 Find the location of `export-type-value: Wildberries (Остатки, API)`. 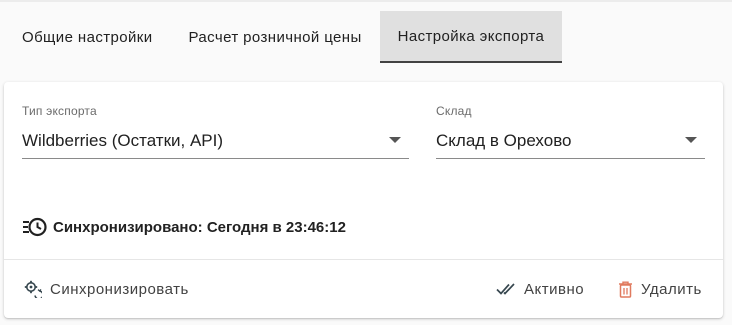

export-type-value: Wildberries (Остатки, API) is located at coordinates (123, 140).